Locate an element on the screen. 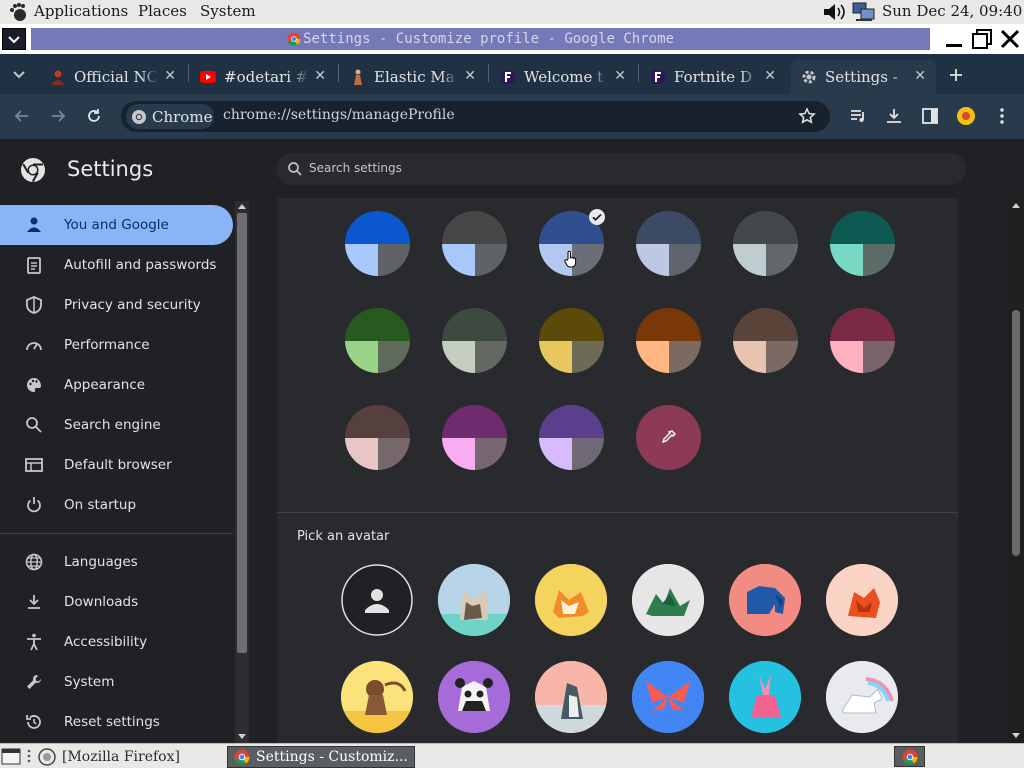 The height and width of the screenshot is (768, 1024). origami-panda-avatar is located at coordinates (474, 697).